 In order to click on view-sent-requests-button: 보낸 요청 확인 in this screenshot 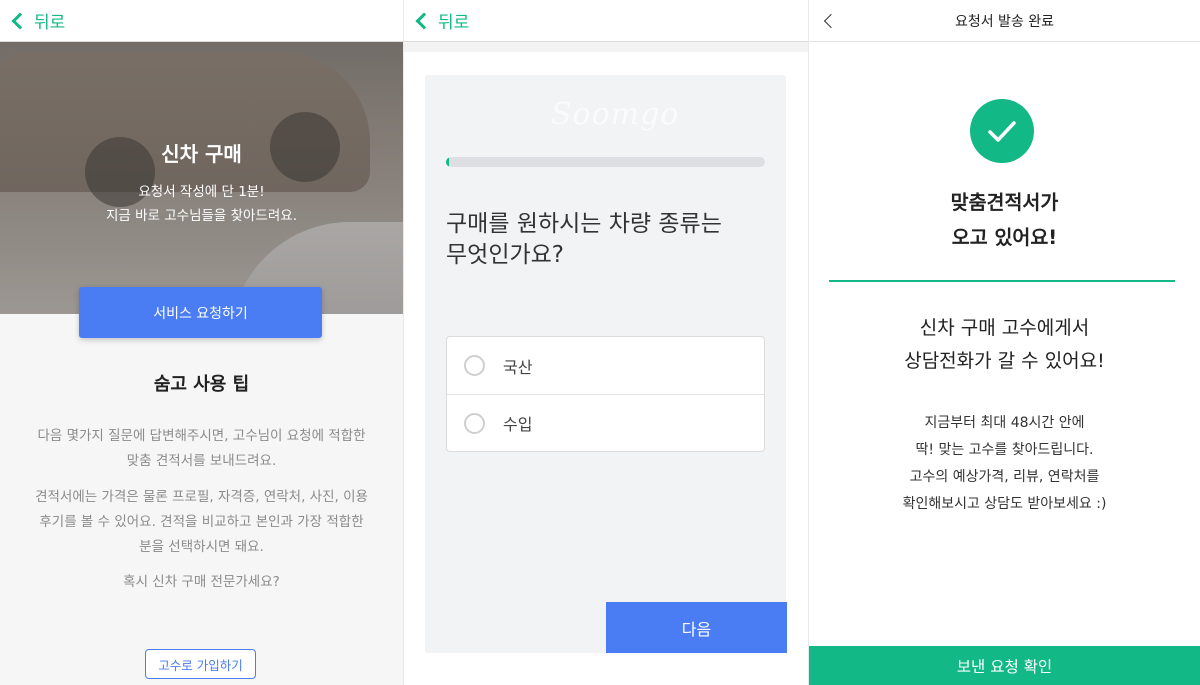, I will do `click(1004, 665)`.